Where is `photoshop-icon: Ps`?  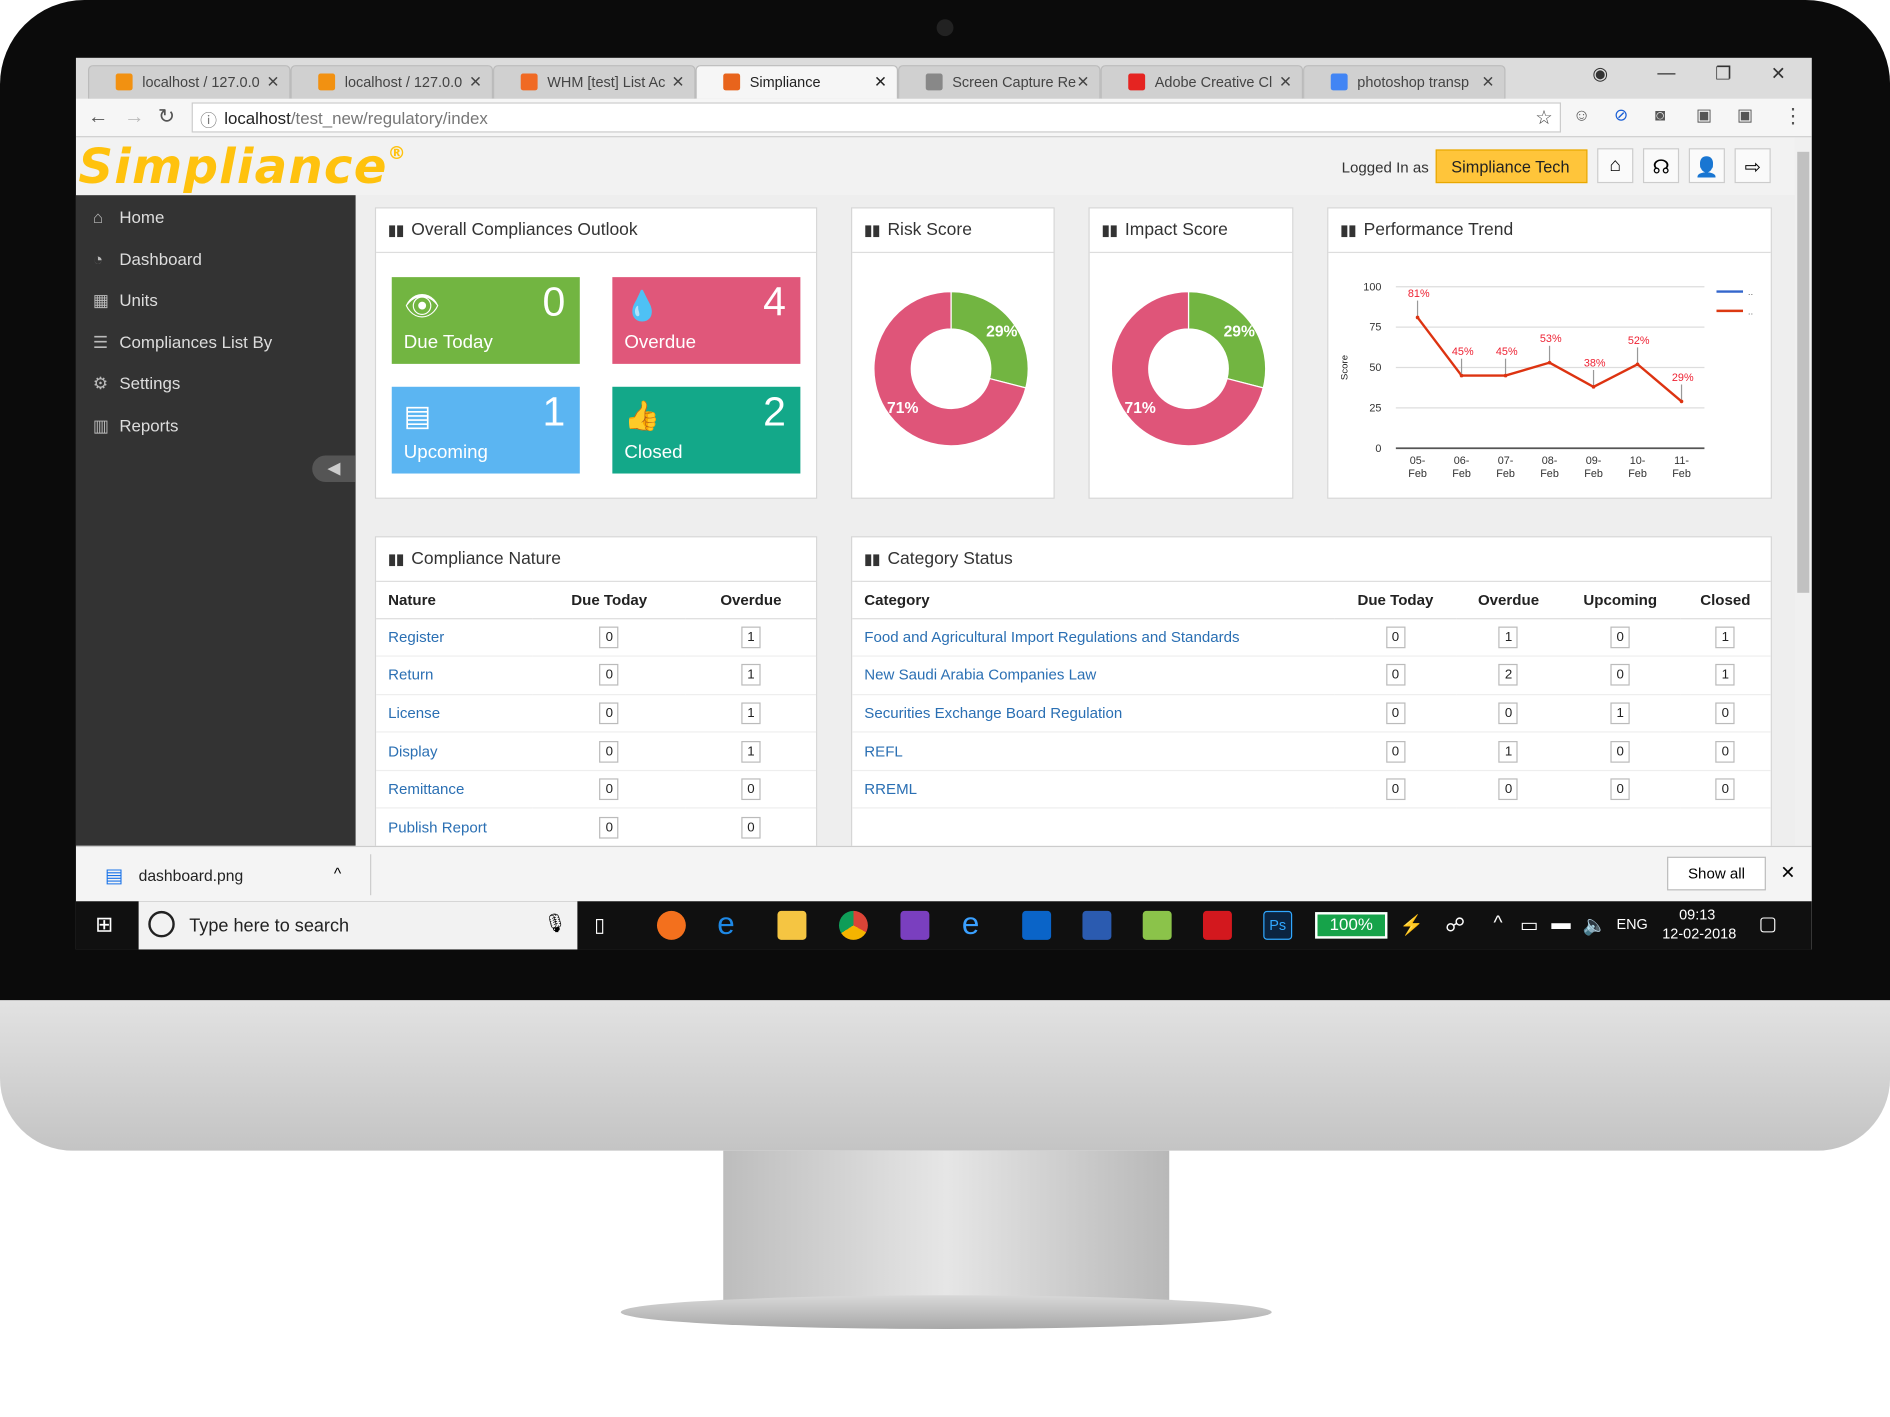 photoshop-icon: Ps is located at coordinates (1278, 925).